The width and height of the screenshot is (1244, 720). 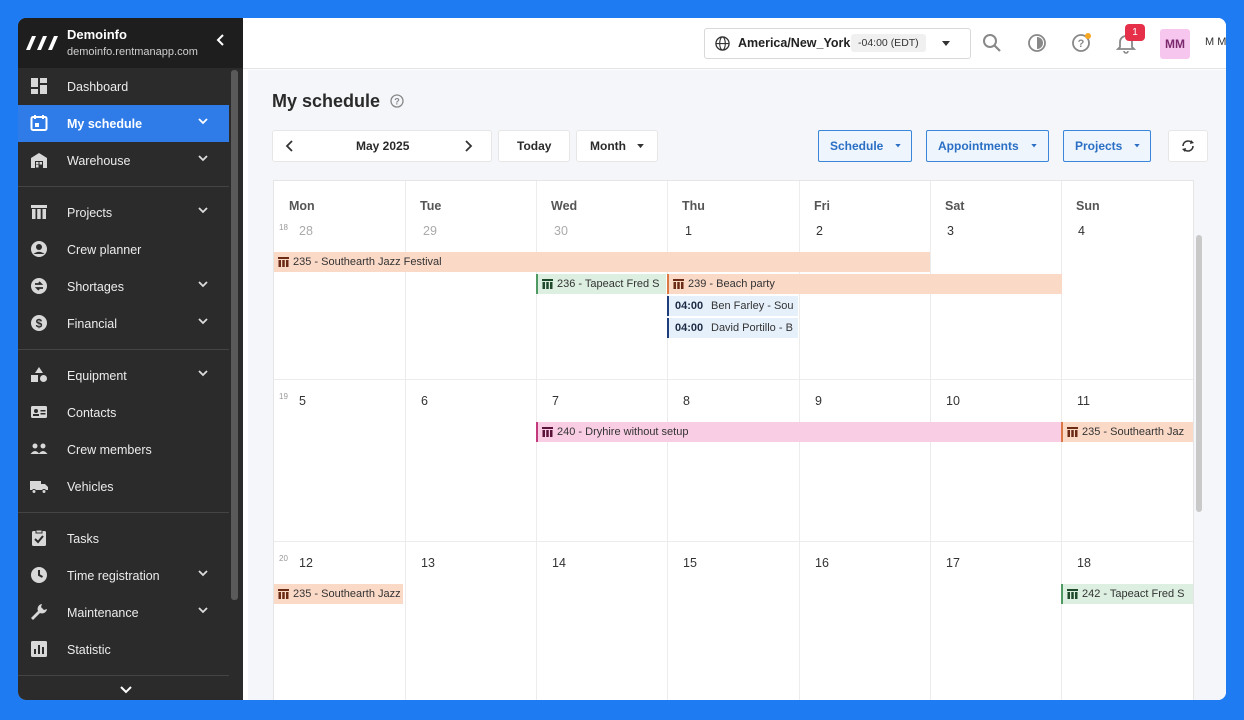 What do you see at coordinates (130, 43) in the screenshot?
I see `brand-header: Demoinfo demoinfo.rentmanapp.com` at bounding box center [130, 43].